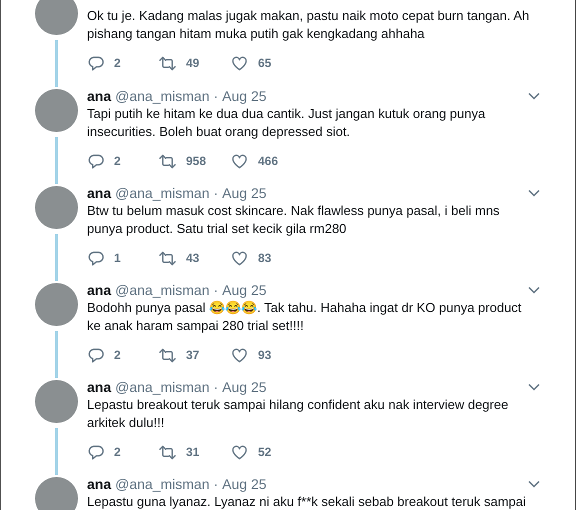 The height and width of the screenshot is (510, 577). Describe the element at coordinates (304, 317) in the screenshot. I see `tweet-text: Bodohh punya pasal 😂😂😂. Tak tahu. Hahaha ingat dr KO punya product ke anak haram sampai 280 trial set!!!!` at that location.